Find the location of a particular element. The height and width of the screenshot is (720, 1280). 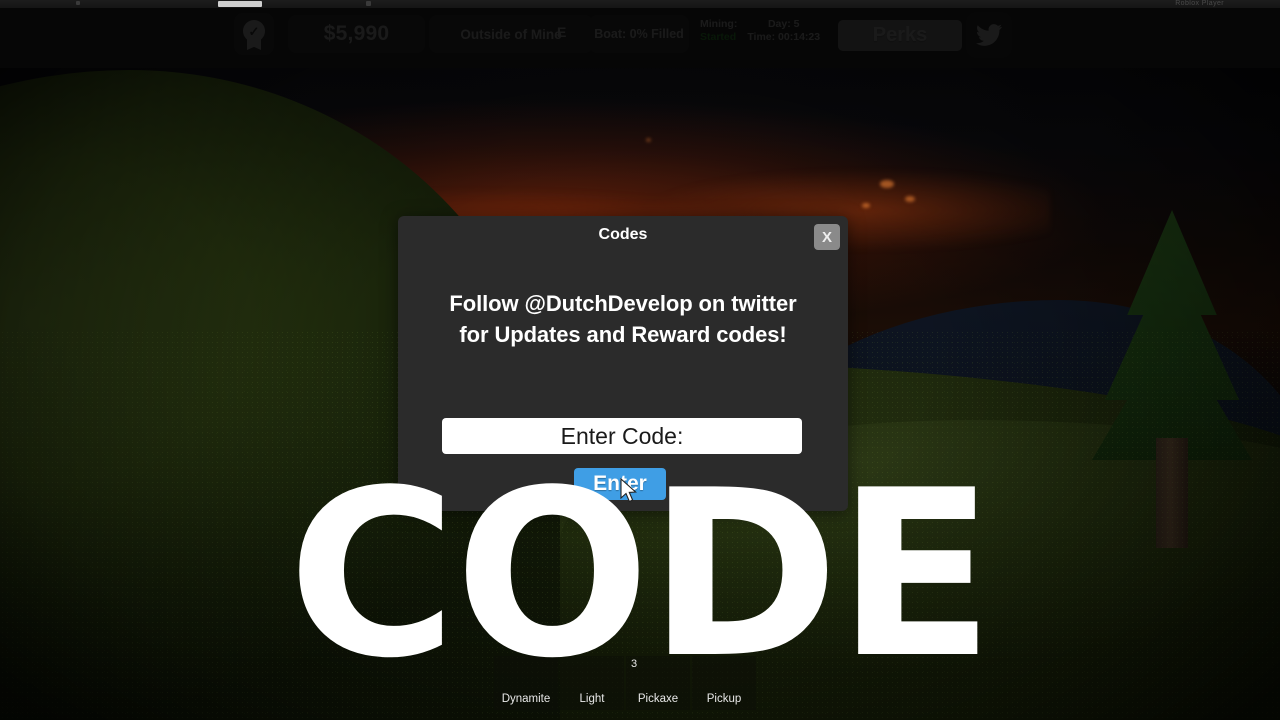

os-taskbar-strip: Roblox Player is located at coordinates (640, 4).